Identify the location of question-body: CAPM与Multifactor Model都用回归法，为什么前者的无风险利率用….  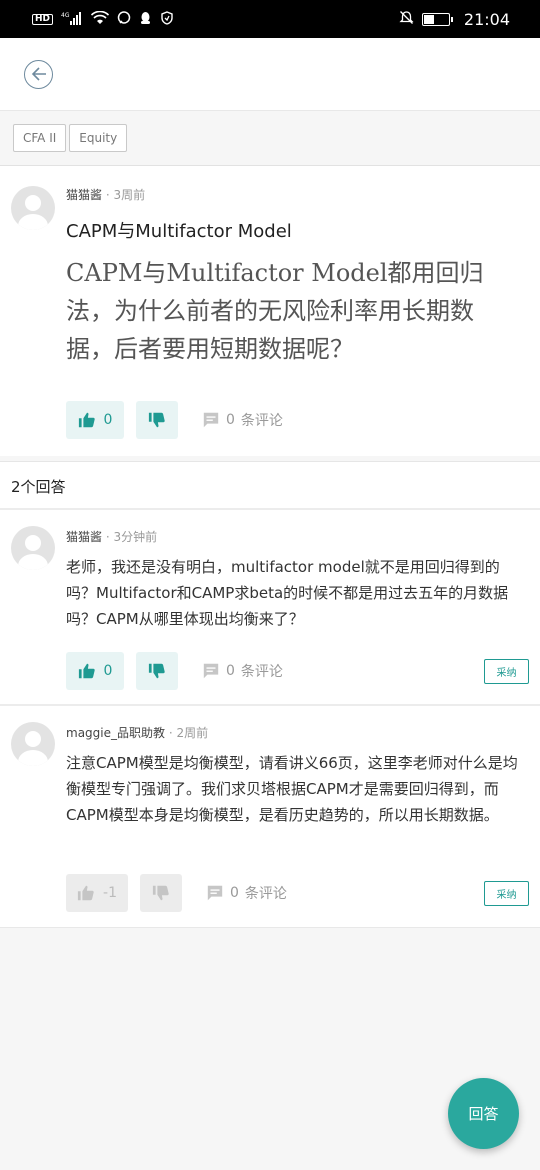
(275, 311).